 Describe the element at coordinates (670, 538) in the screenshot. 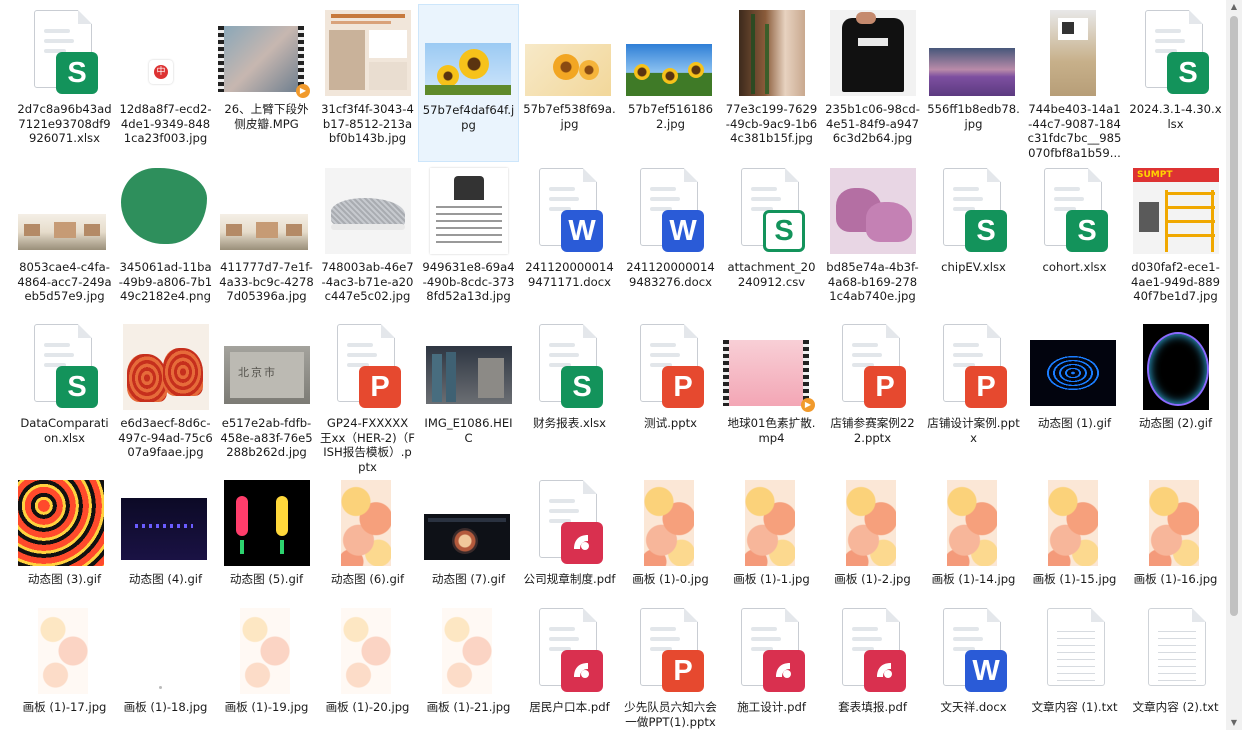

I see `file-item: 画板 (1)-0.jpg` at that location.